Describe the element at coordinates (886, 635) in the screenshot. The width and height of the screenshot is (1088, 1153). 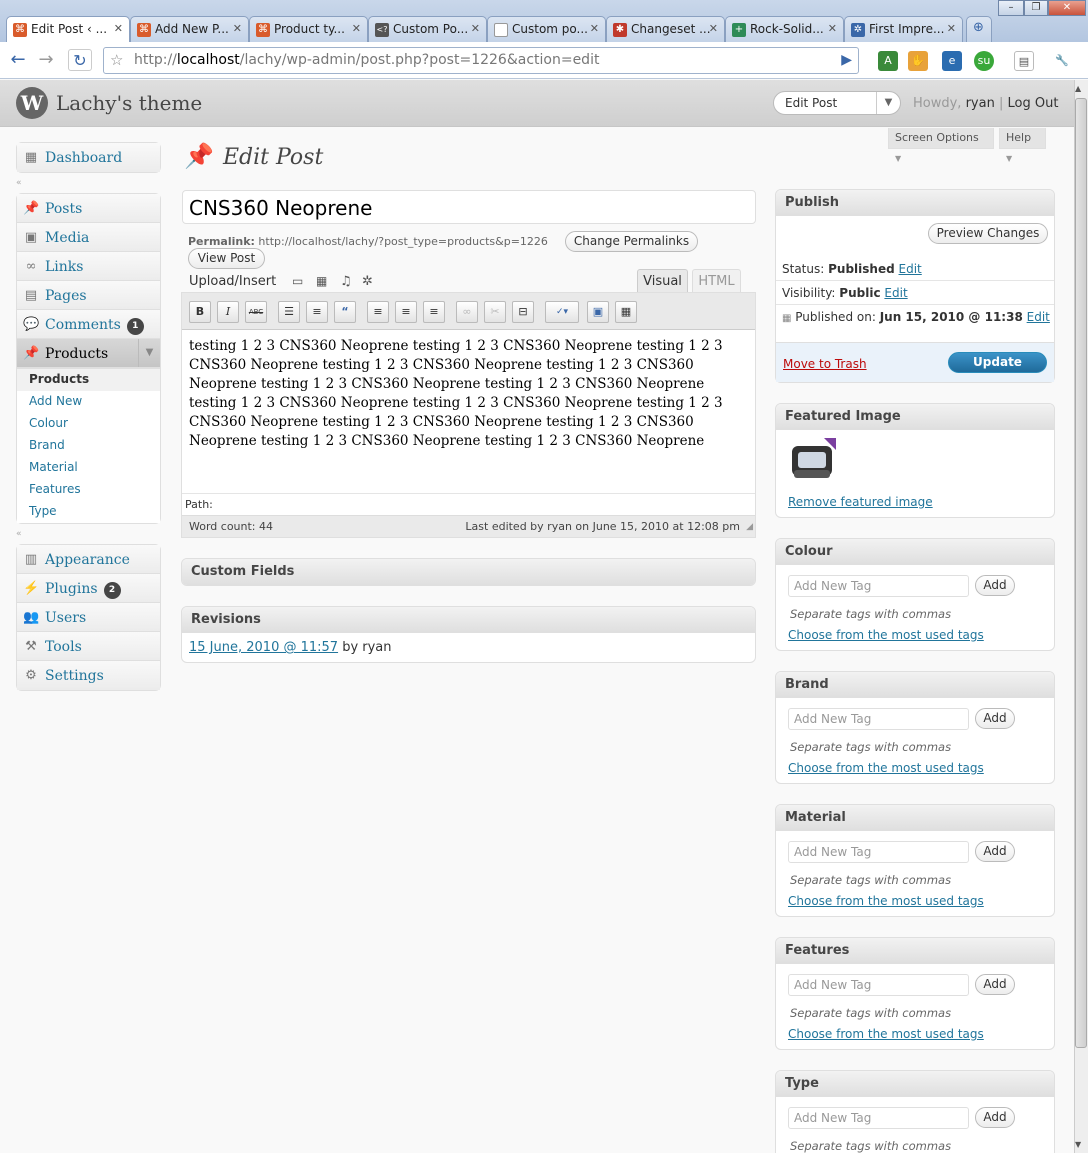
I see `colour-most-used-link: Choose from the most used tags` at that location.